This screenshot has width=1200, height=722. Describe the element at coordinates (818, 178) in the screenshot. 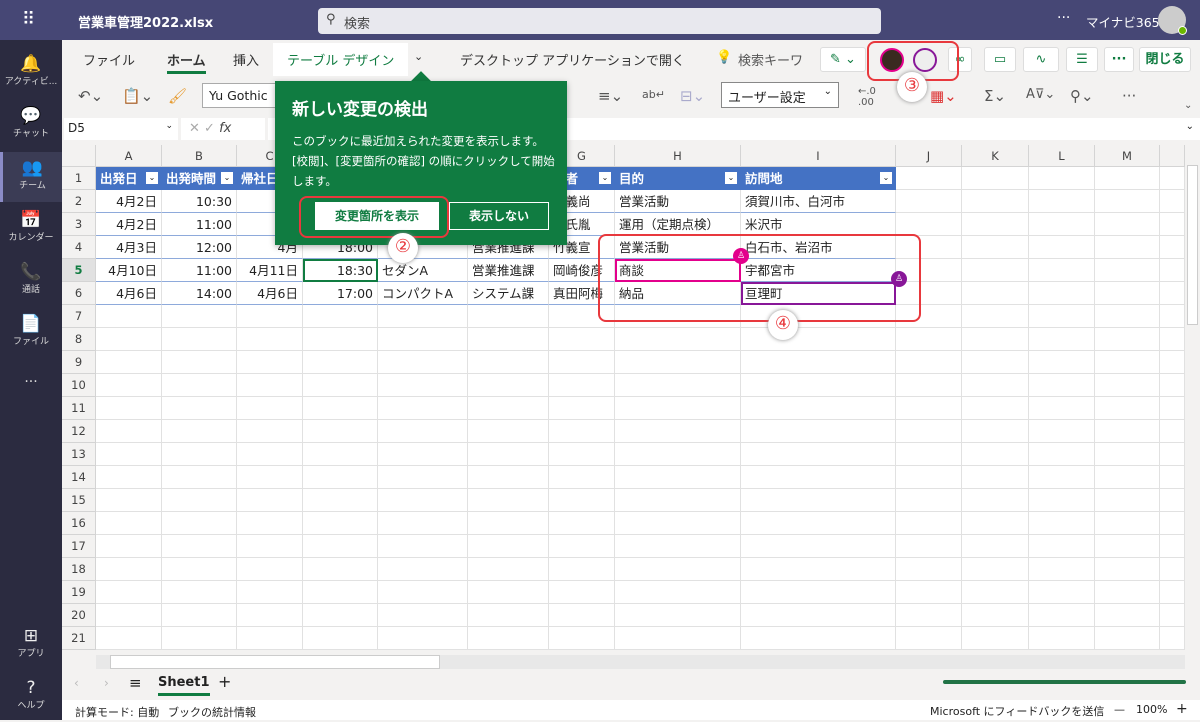

I see `table-header-cell: 訪問地` at that location.